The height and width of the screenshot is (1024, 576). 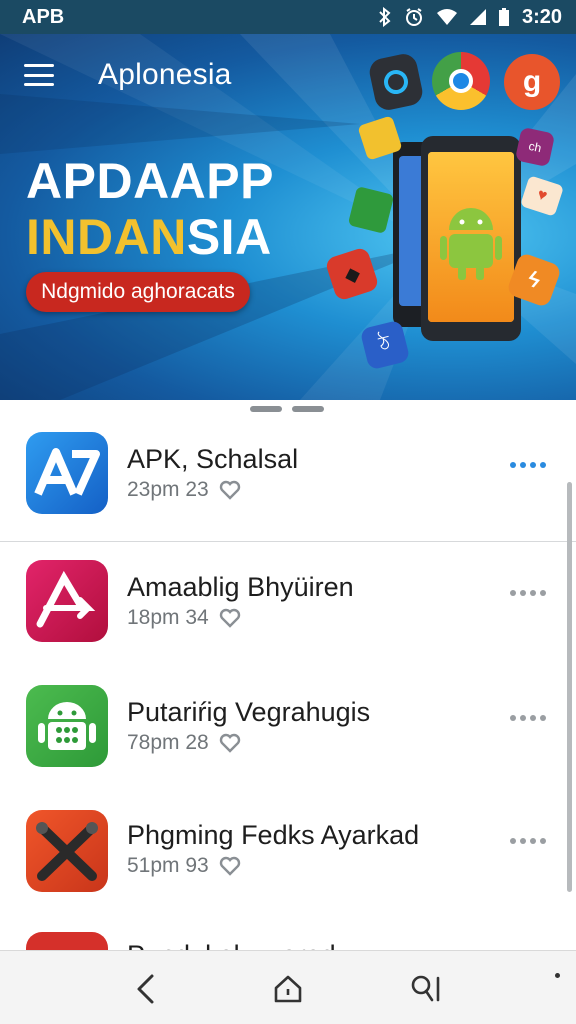 What do you see at coordinates (557, 975) in the screenshot?
I see `nav-indicator-dot` at bounding box center [557, 975].